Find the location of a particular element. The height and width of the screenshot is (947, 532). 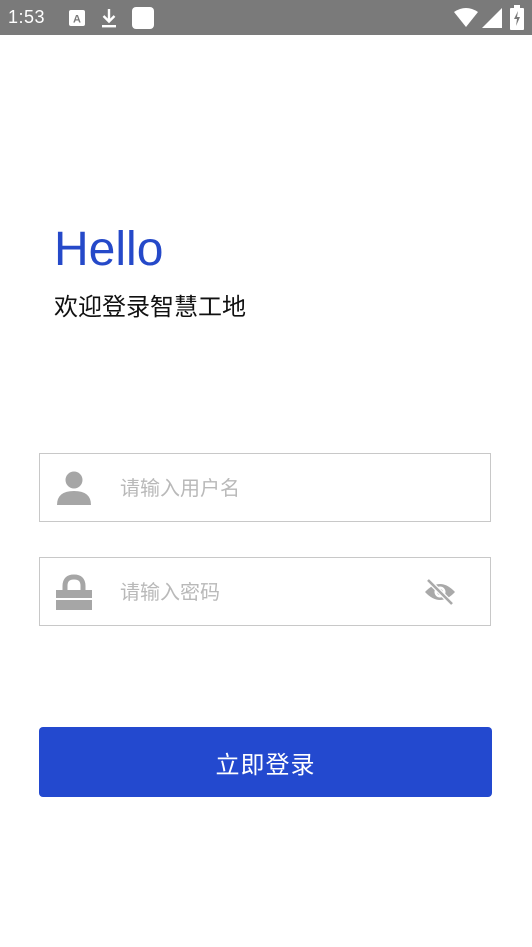

greeting-title: Hello is located at coordinates (109, 249).